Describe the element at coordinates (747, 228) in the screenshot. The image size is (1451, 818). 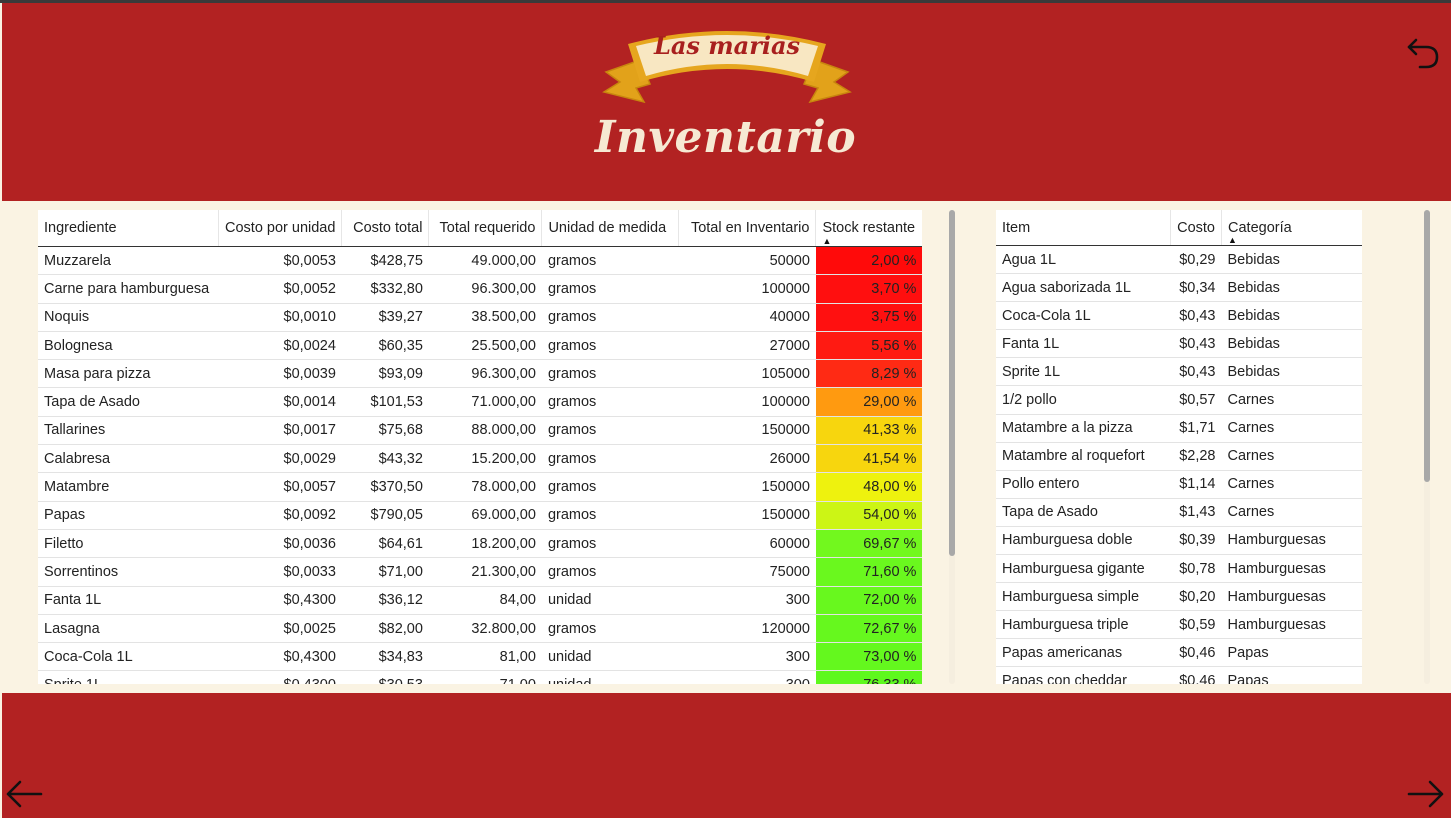
I see `column-header-total-en-inventario: Total en Inventario` at that location.